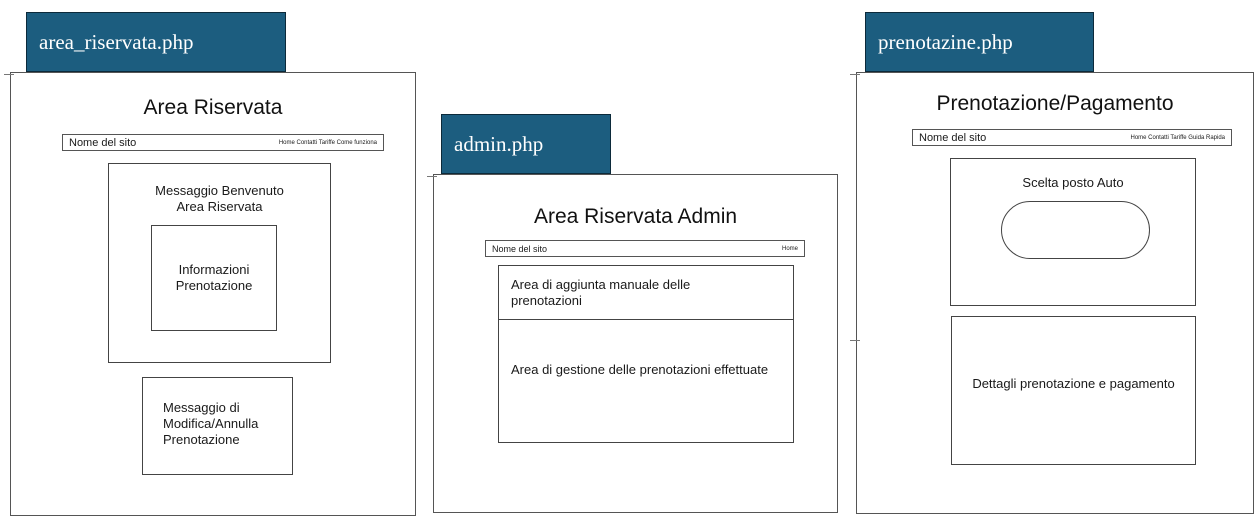  Describe the element at coordinates (790, 249) in the screenshot. I see `nav-links: Home` at that location.